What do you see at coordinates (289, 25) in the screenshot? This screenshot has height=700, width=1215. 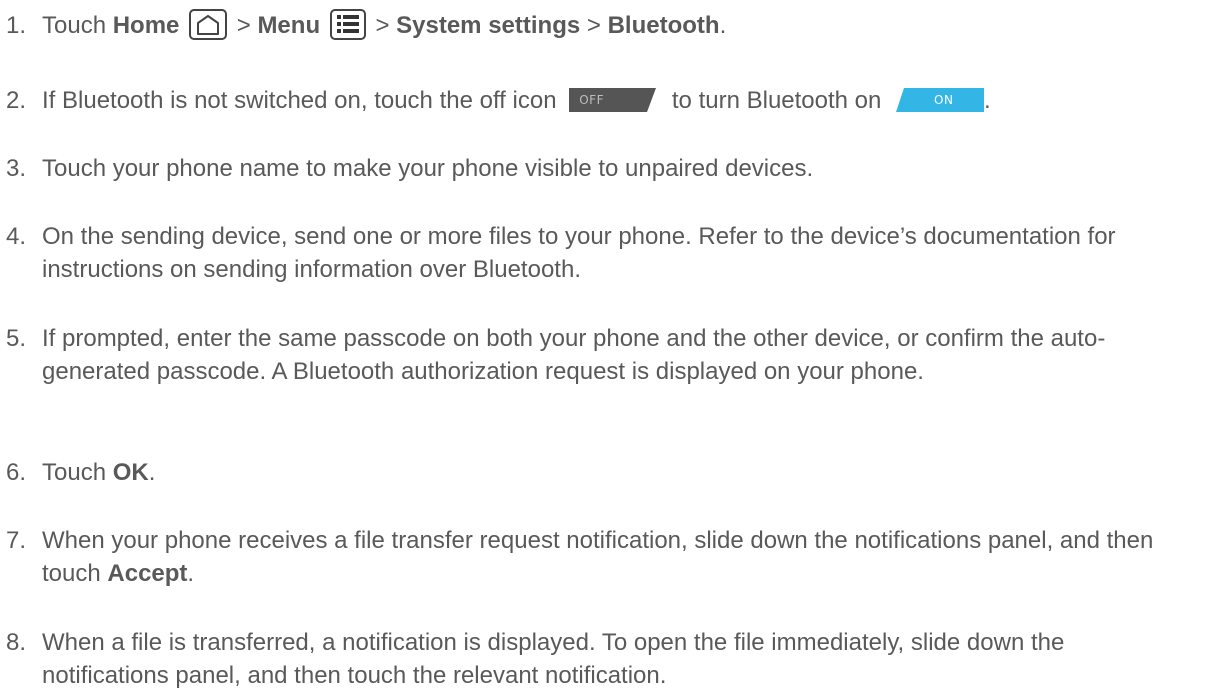 I see `menu-label: Menu` at bounding box center [289, 25].